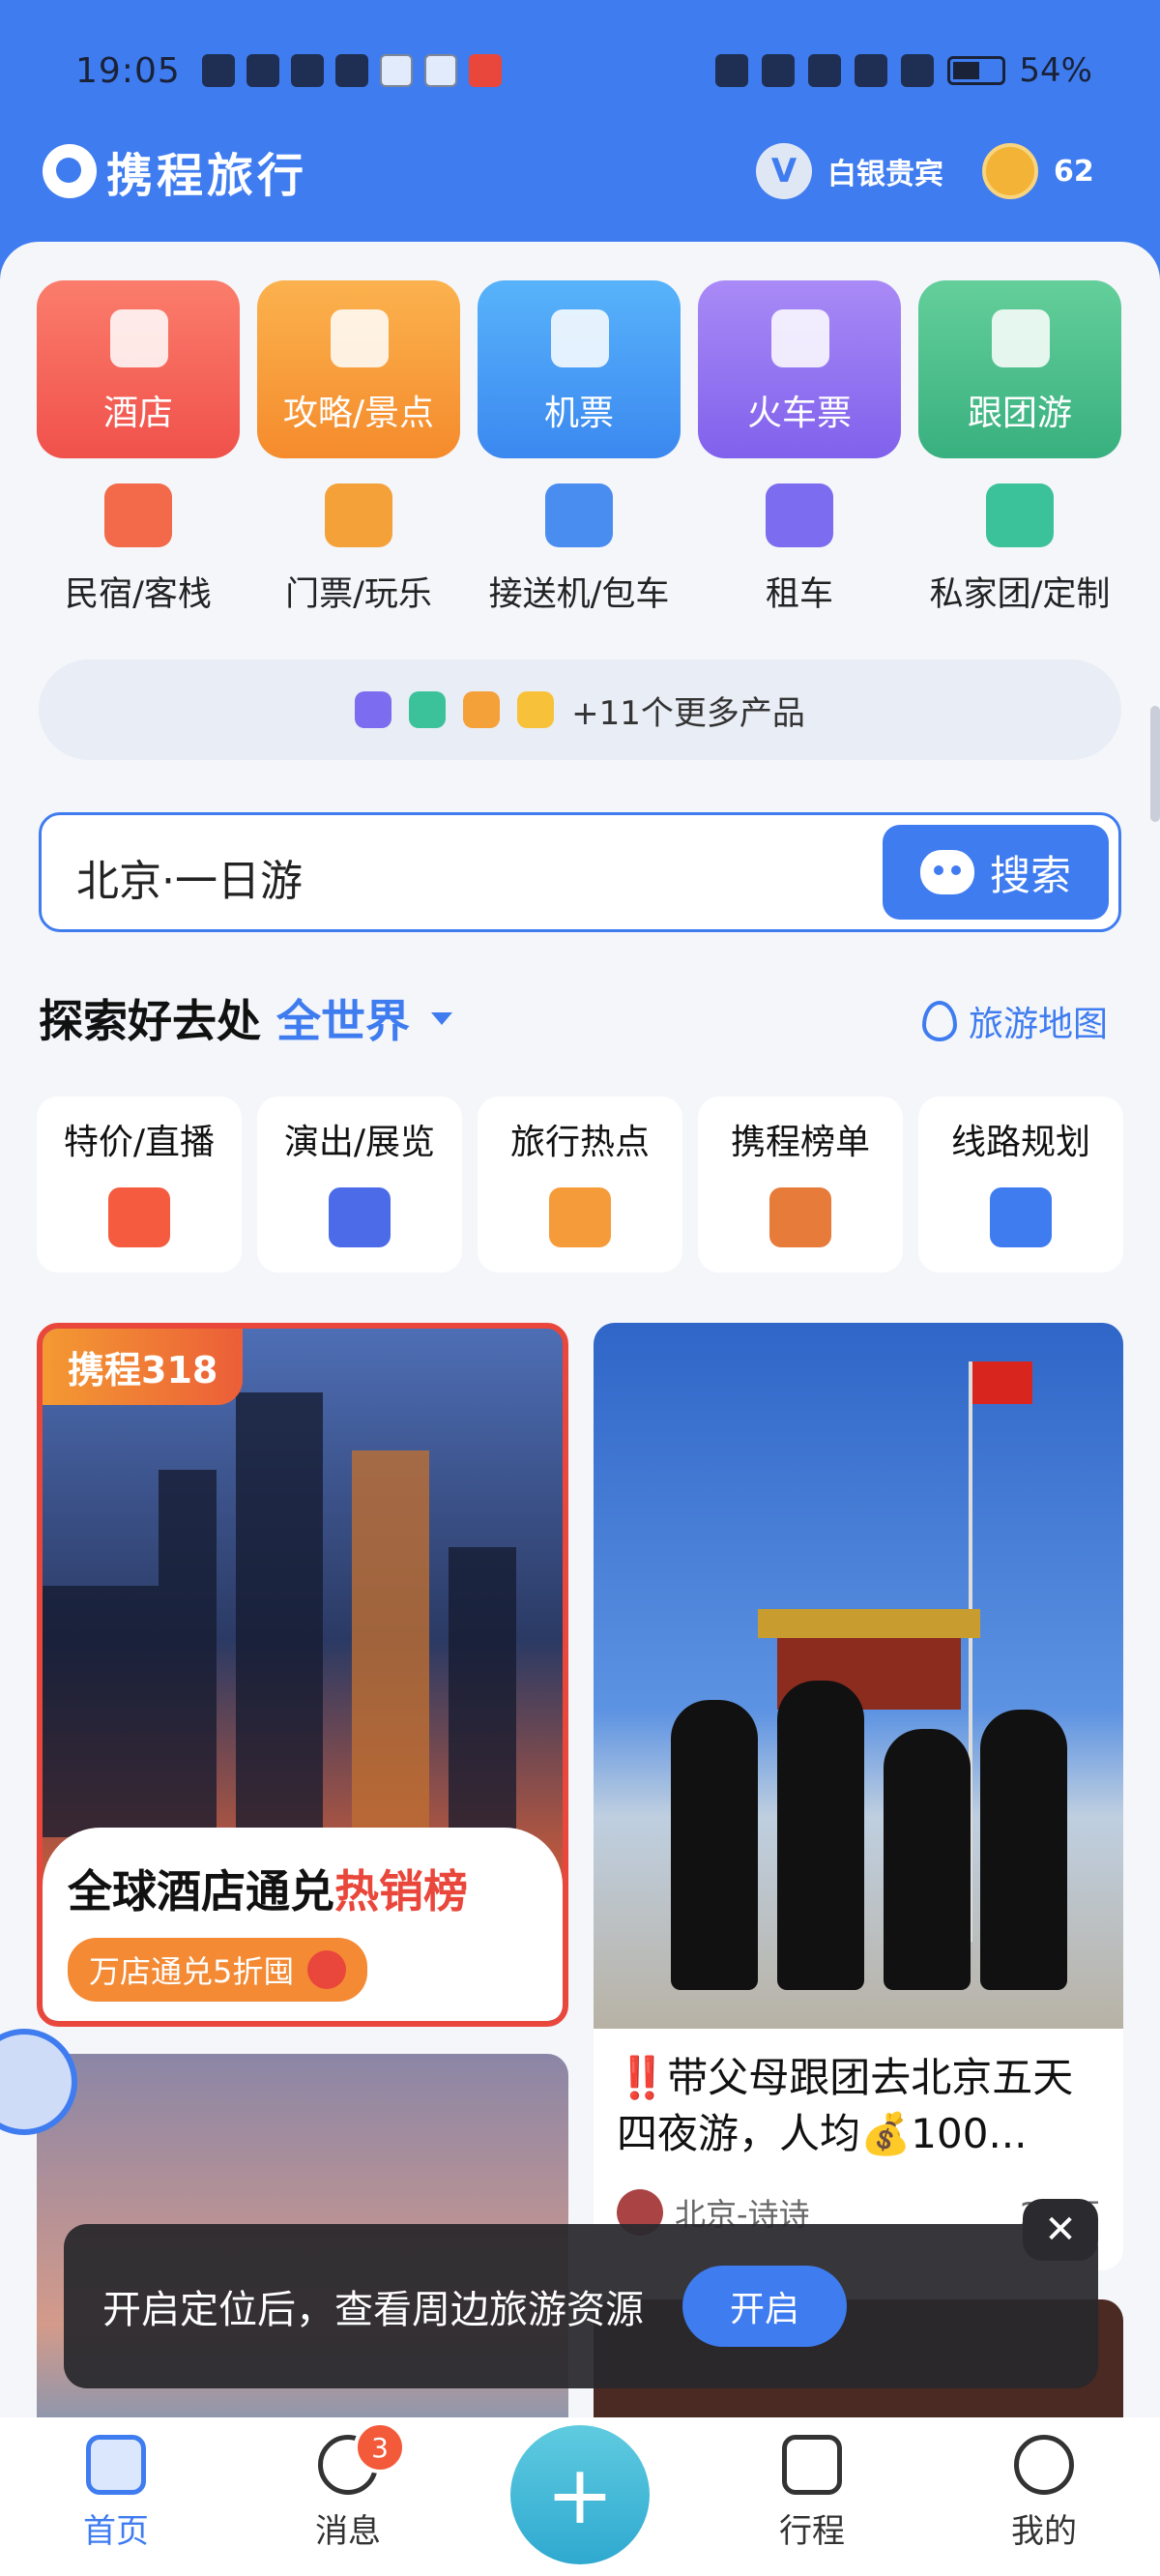  Describe the element at coordinates (139, 338) in the screenshot. I see `hotel-icon` at that location.